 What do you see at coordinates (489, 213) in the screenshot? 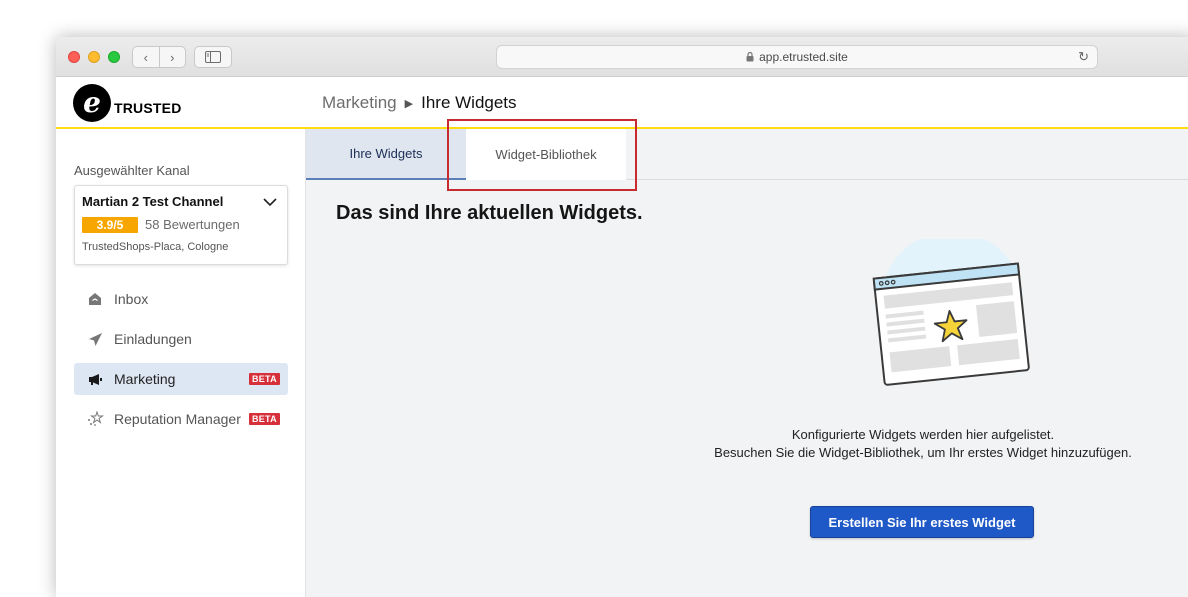
I see `page-heading: Das sind Ihre aktuellen Widgets.` at bounding box center [489, 213].